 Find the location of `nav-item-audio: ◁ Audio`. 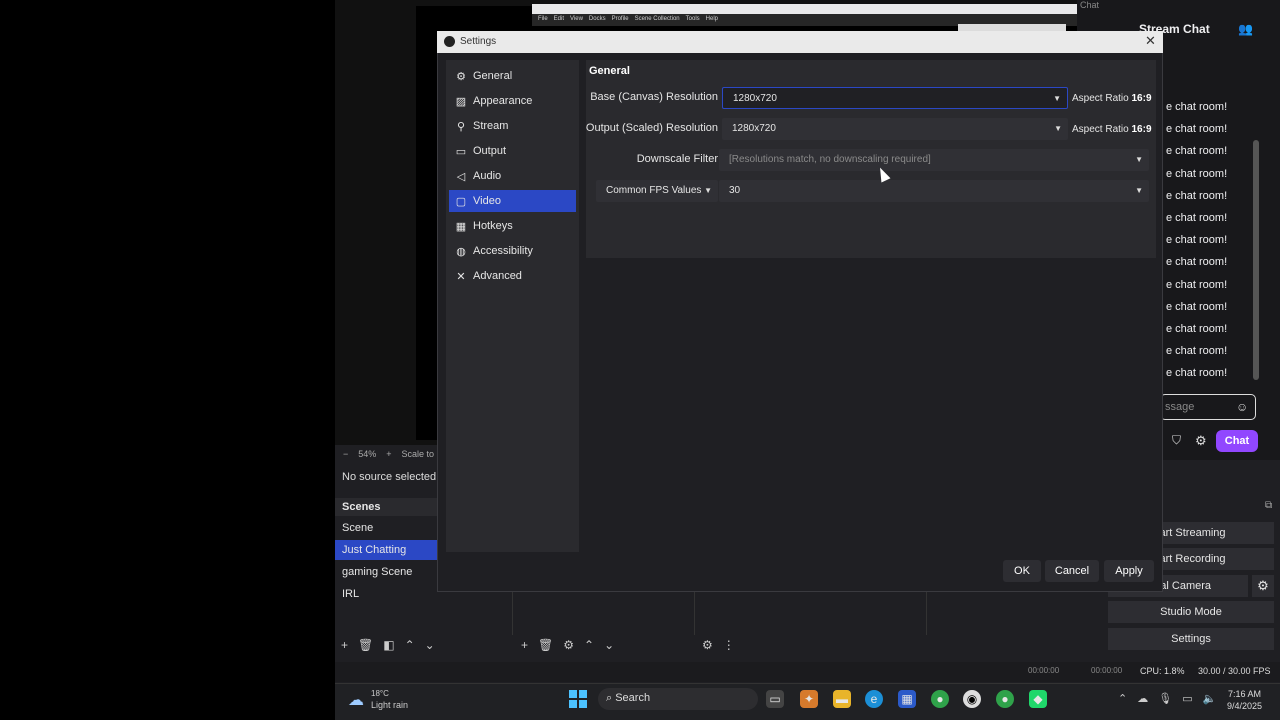

nav-item-audio: ◁ Audio is located at coordinates (512, 176).